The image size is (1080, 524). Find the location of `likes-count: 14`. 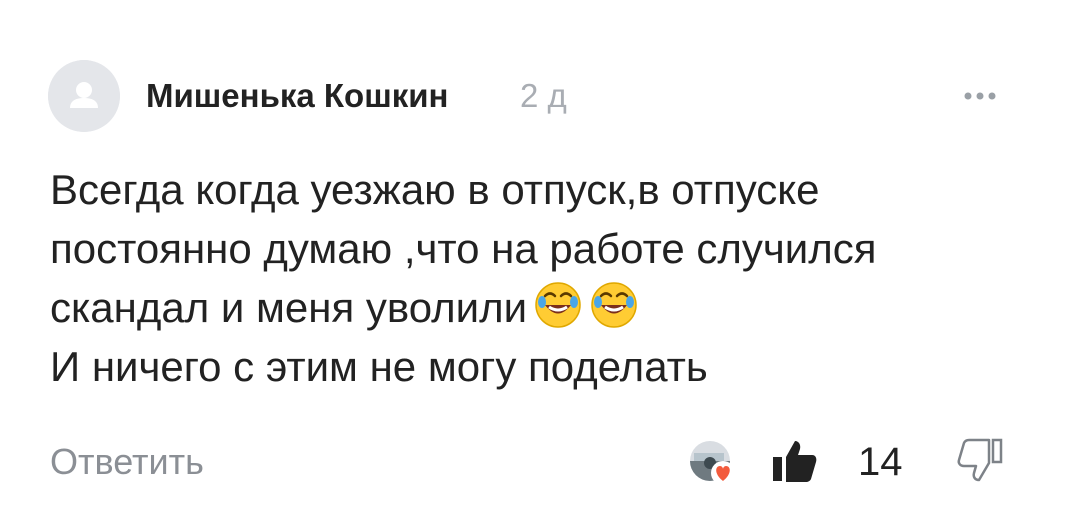

likes-count: 14 is located at coordinates (880, 462).